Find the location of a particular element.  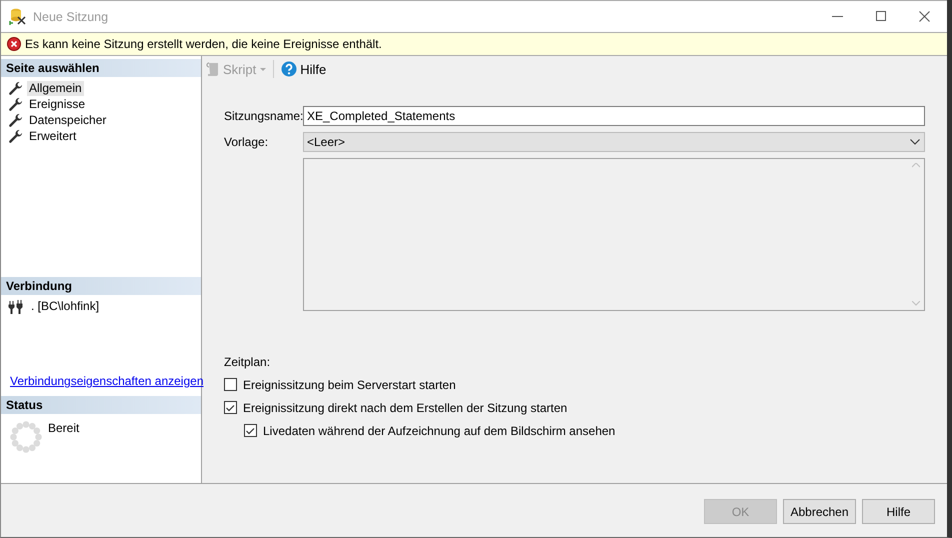

spinner-icon is located at coordinates (26, 437).